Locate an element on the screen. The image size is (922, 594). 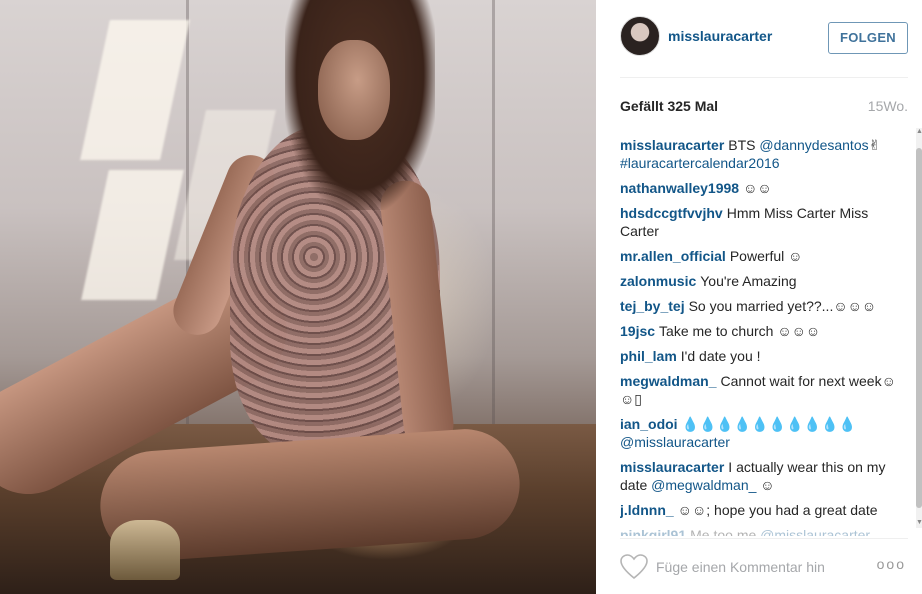
comment-author: tej_by_tej is located at coordinates (652, 306).